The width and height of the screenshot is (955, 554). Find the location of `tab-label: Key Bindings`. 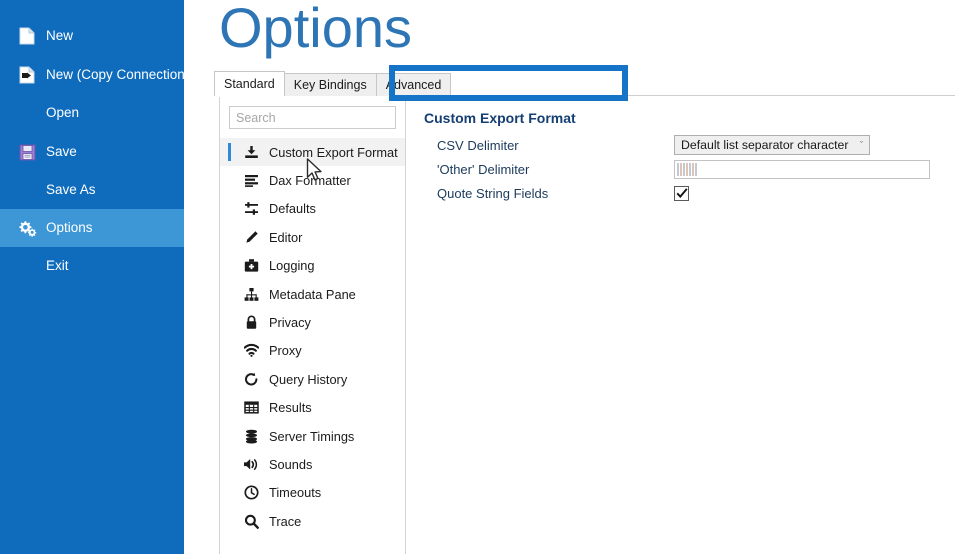

tab-label: Key Bindings is located at coordinates (330, 85).